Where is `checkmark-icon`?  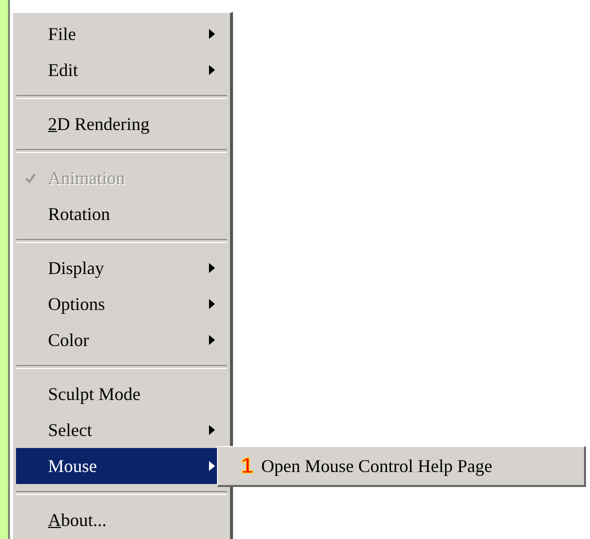 checkmark-icon is located at coordinates (30, 178).